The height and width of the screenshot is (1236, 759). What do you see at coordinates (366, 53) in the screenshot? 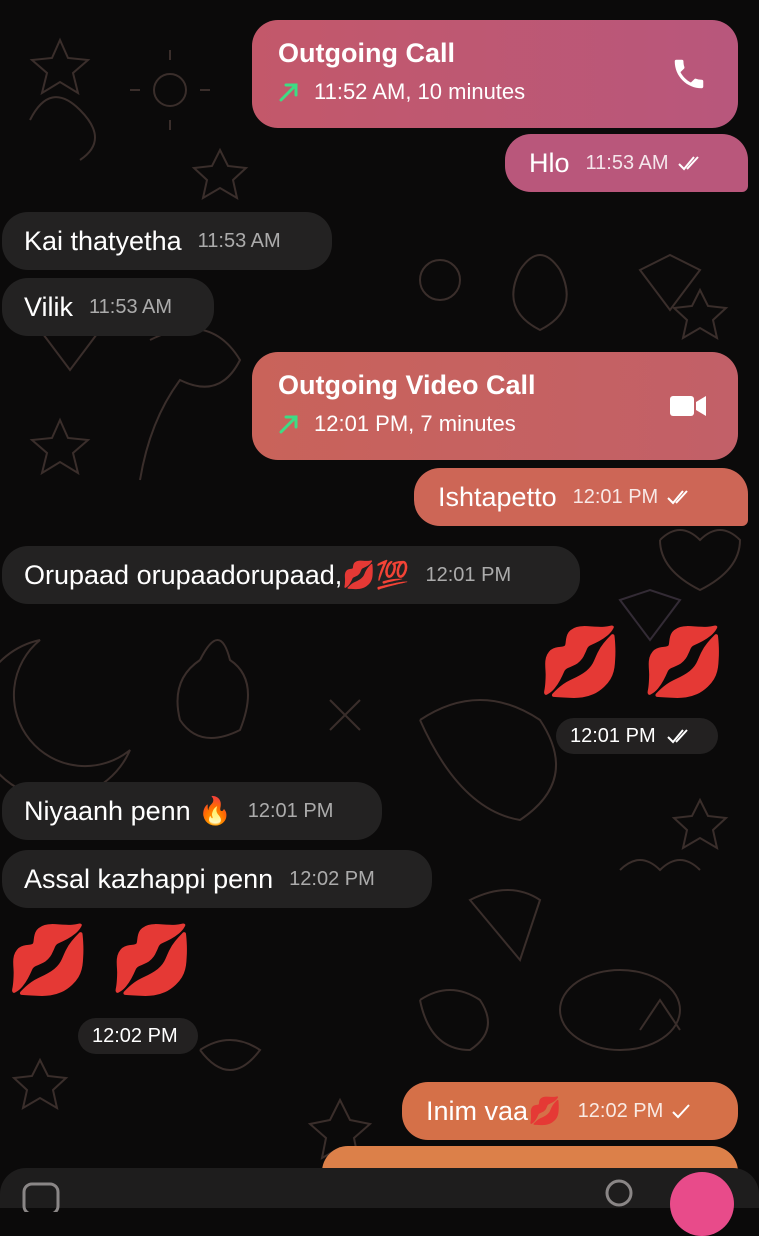
I see `call-title: Outgoing Call` at bounding box center [366, 53].